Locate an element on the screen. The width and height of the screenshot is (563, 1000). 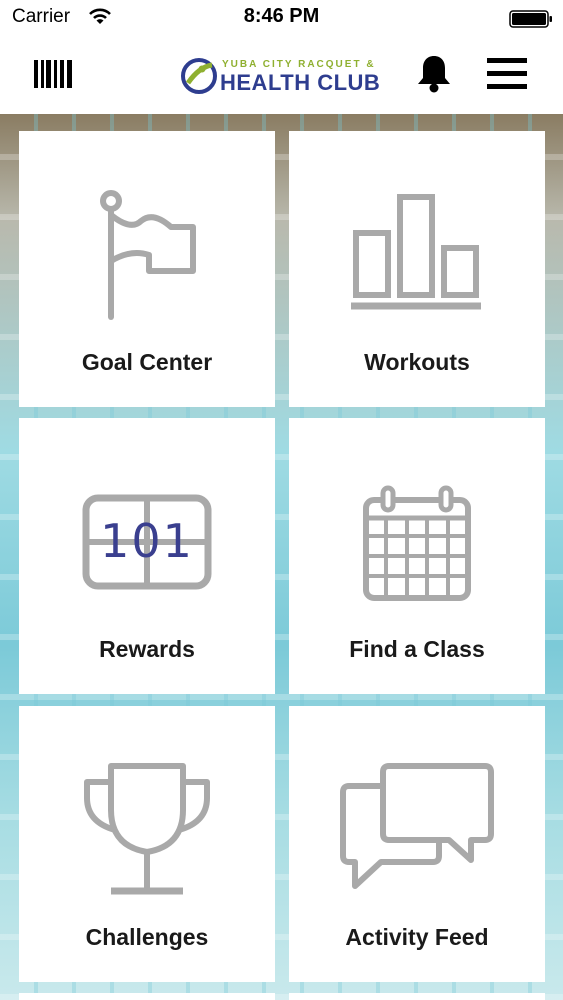
tile-label-goal-center: Goal Center is located at coordinates (147, 362).